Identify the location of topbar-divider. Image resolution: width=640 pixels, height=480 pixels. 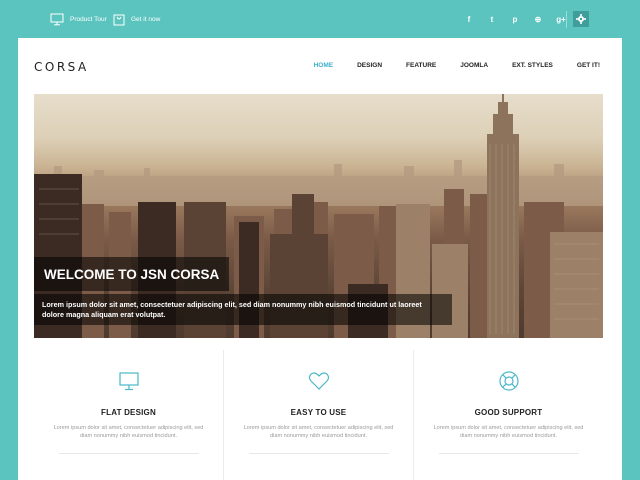
(566, 19).